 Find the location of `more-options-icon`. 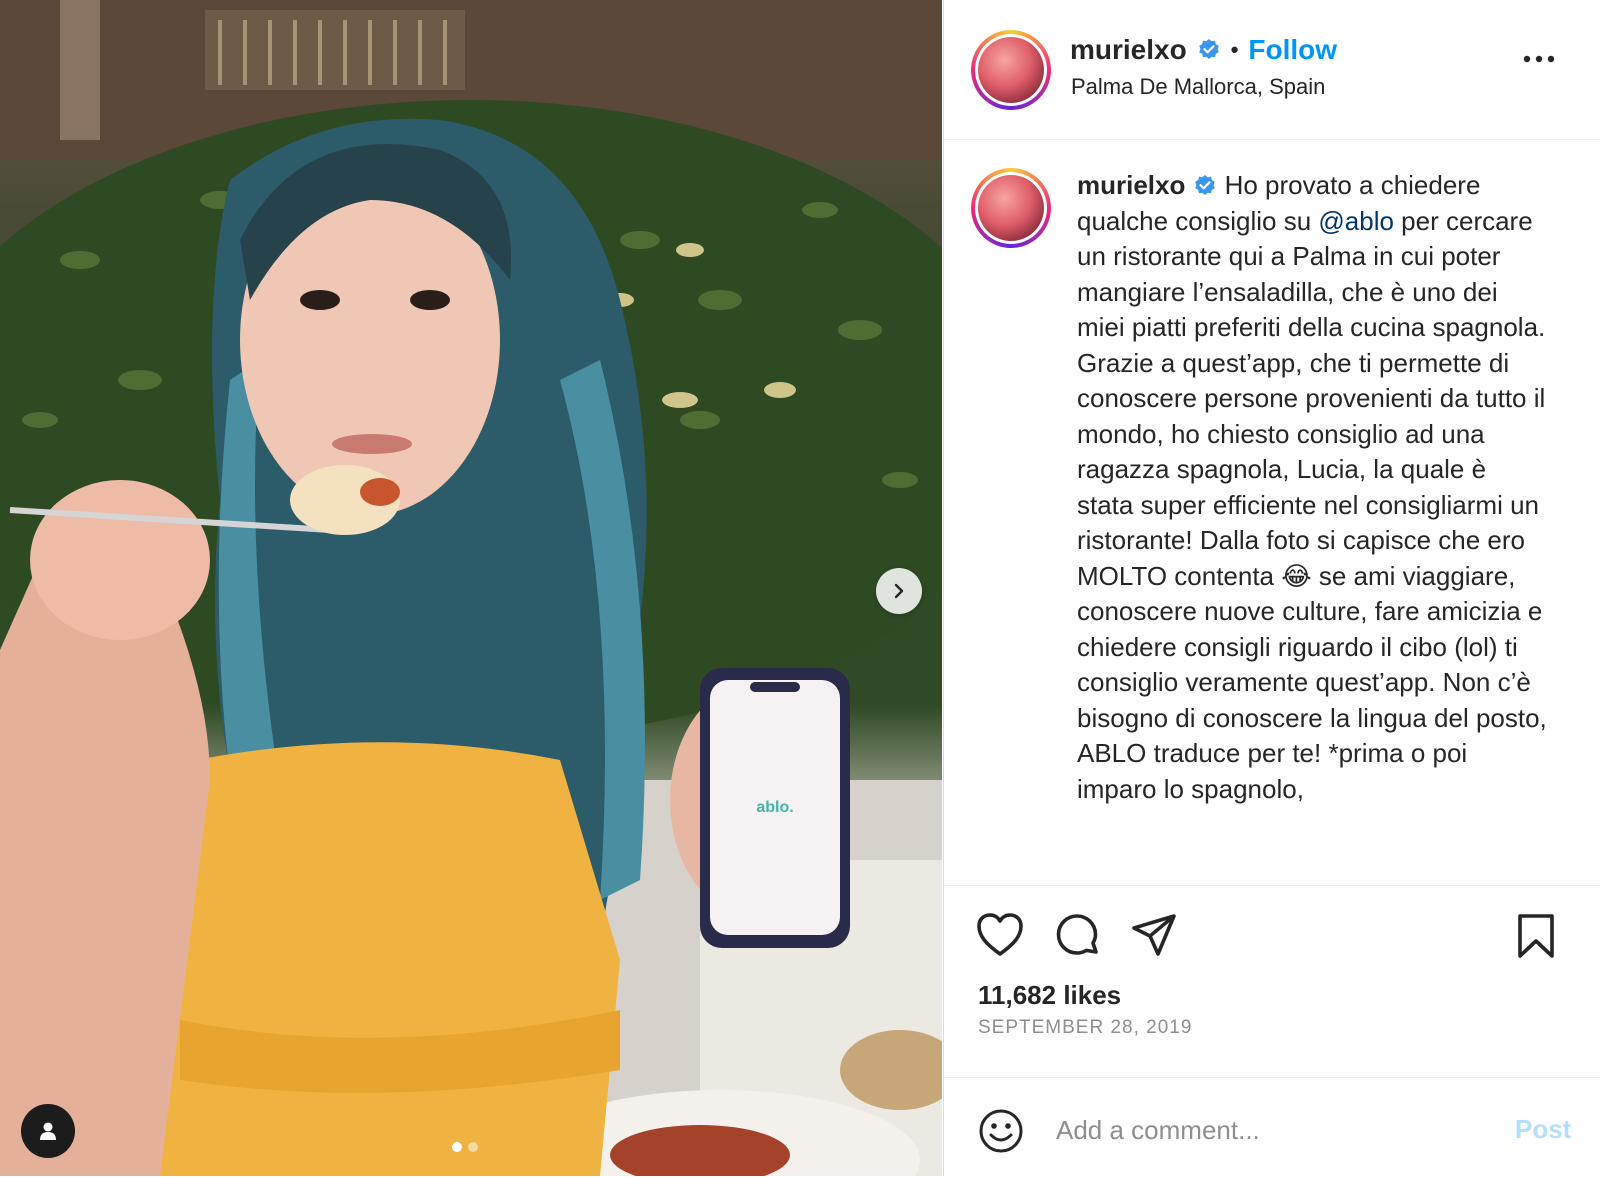

more-options-icon is located at coordinates (1539, 59).